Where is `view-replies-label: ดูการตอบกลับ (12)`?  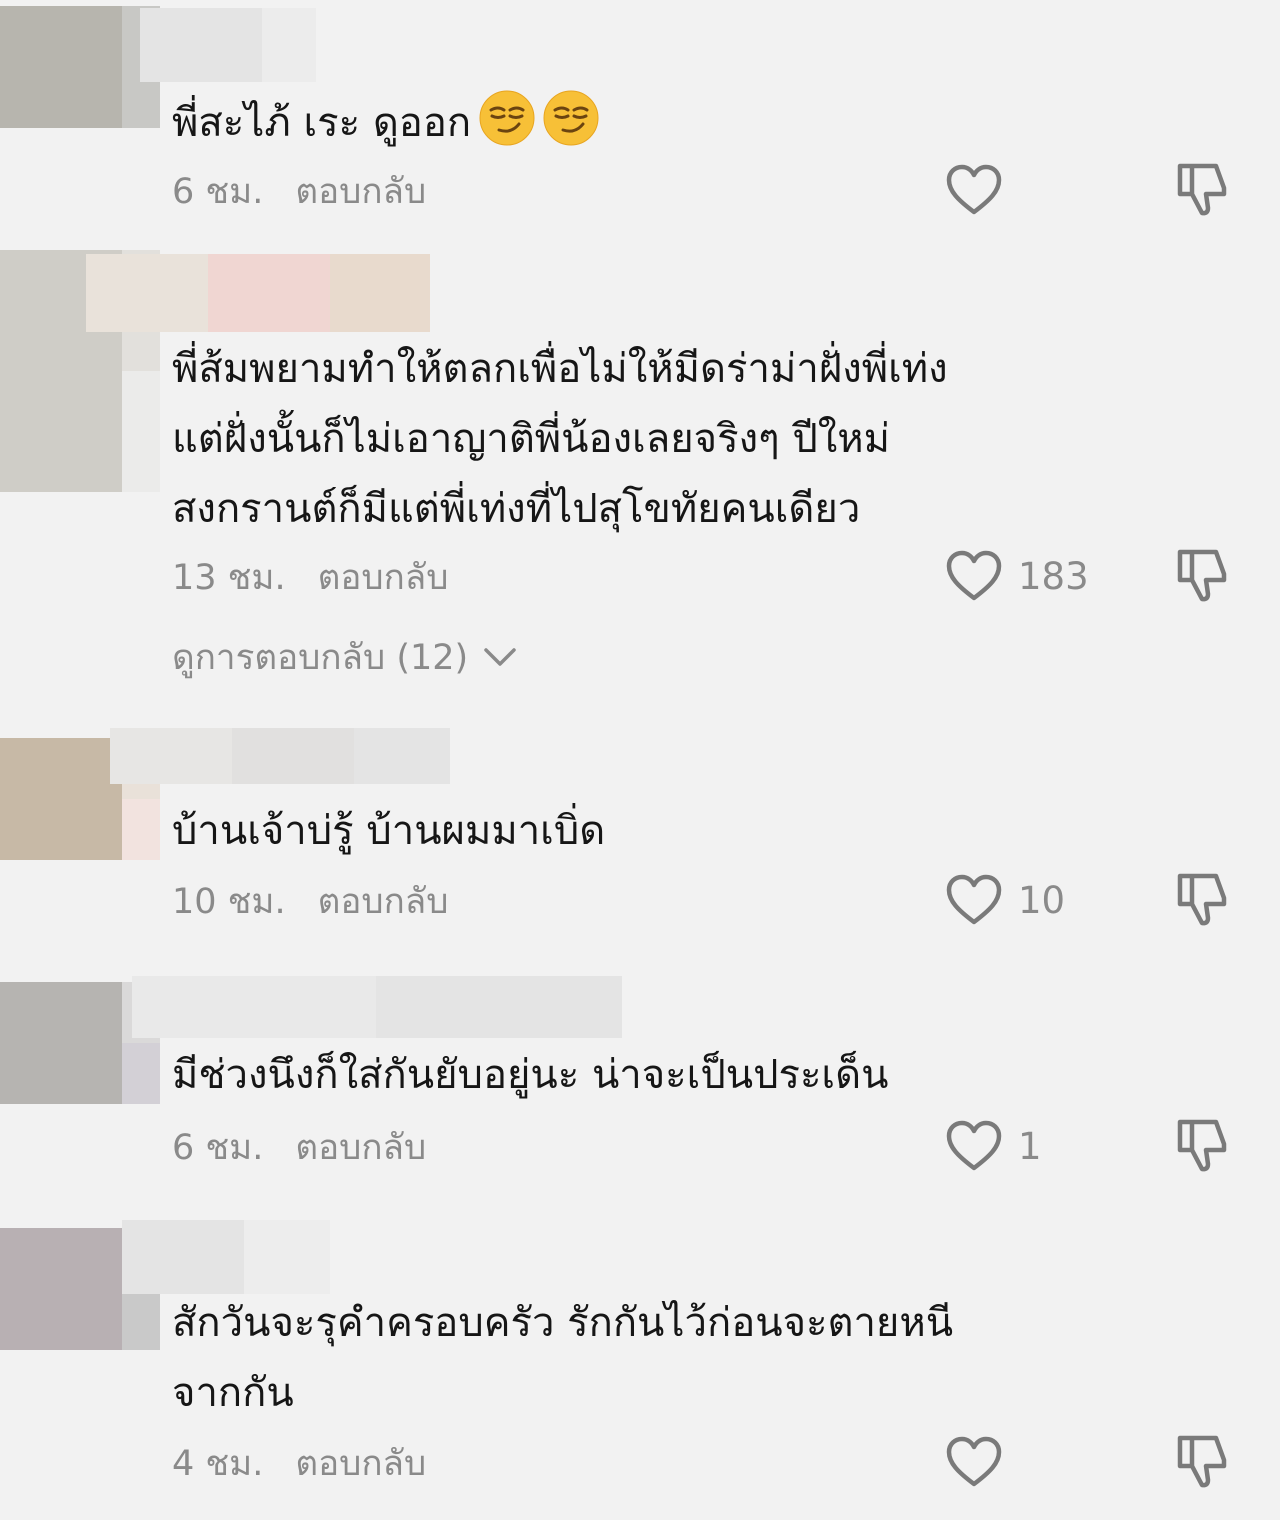 view-replies-label: ดูการตอบกลับ (12) is located at coordinates (320, 657).